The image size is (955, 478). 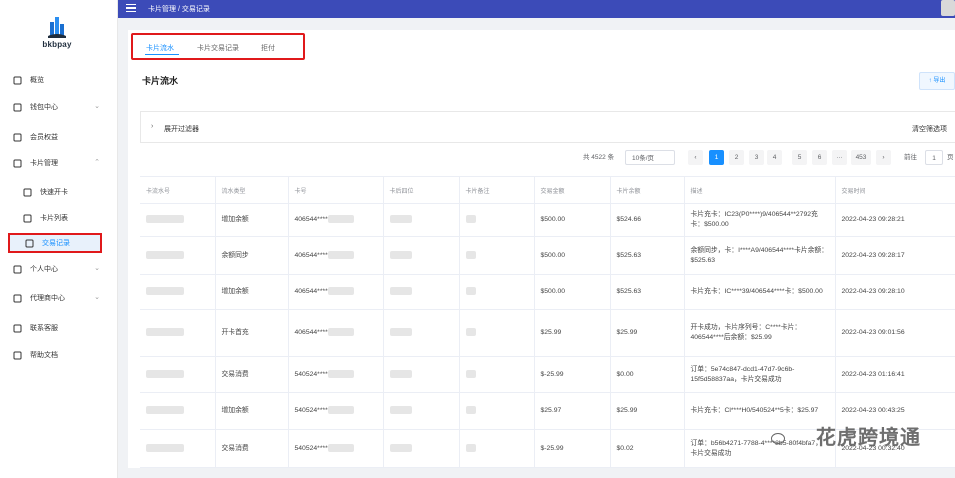 I want to click on cell-text: 540524****, so click(x=311, y=448).